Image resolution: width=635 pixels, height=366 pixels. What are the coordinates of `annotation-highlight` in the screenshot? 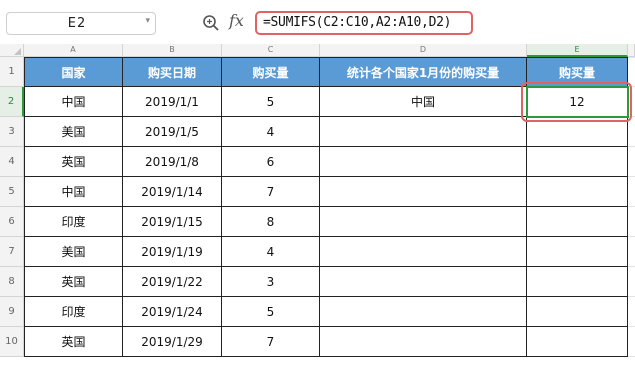 It's located at (576, 102).